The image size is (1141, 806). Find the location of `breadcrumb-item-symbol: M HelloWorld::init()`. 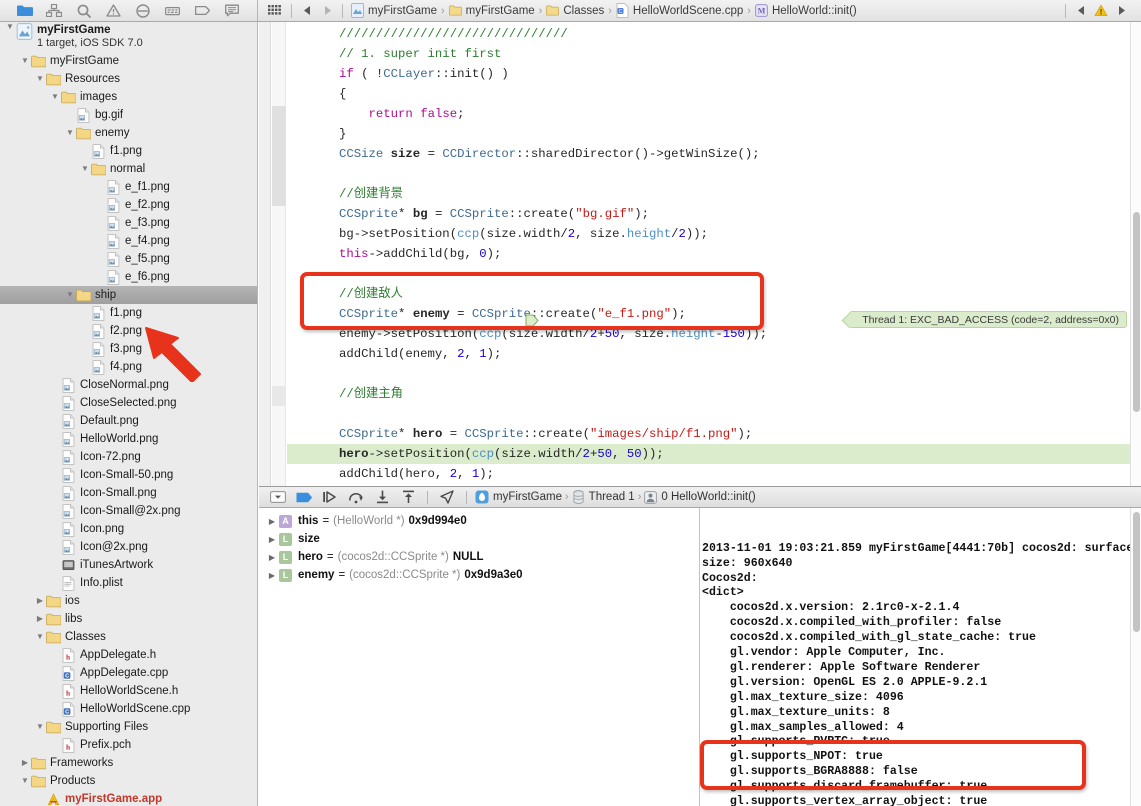

breadcrumb-item-symbol: M HelloWorld::init() is located at coordinates (806, 11).